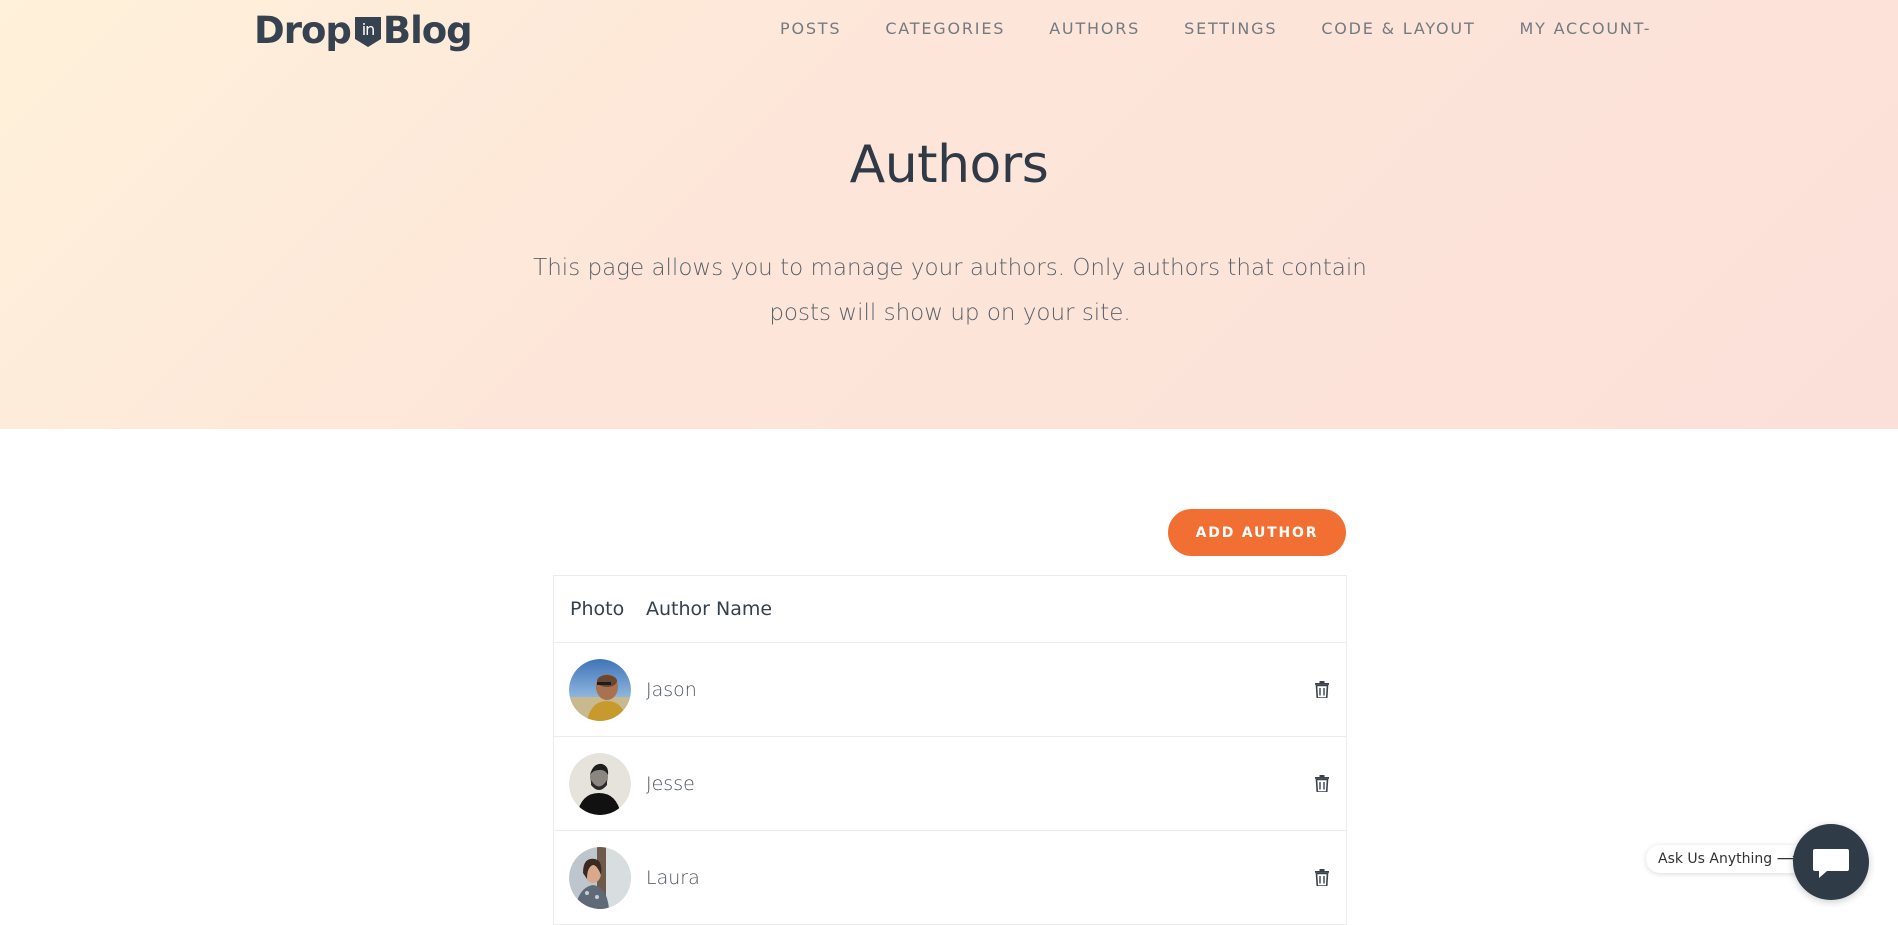 The height and width of the screenshot is (925, 1898). What do you see at coordinates (671, 689) in the screenshot?
I see `author-name: Jason` at bounding box center [671, 689].